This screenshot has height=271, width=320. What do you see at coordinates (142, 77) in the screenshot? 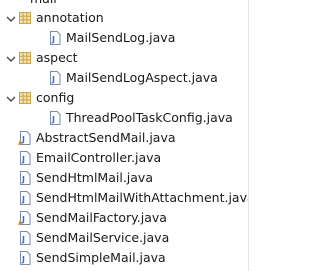
I see `tree-item-label: MailSendLogAspect.java` at bounding box center [142, 77].